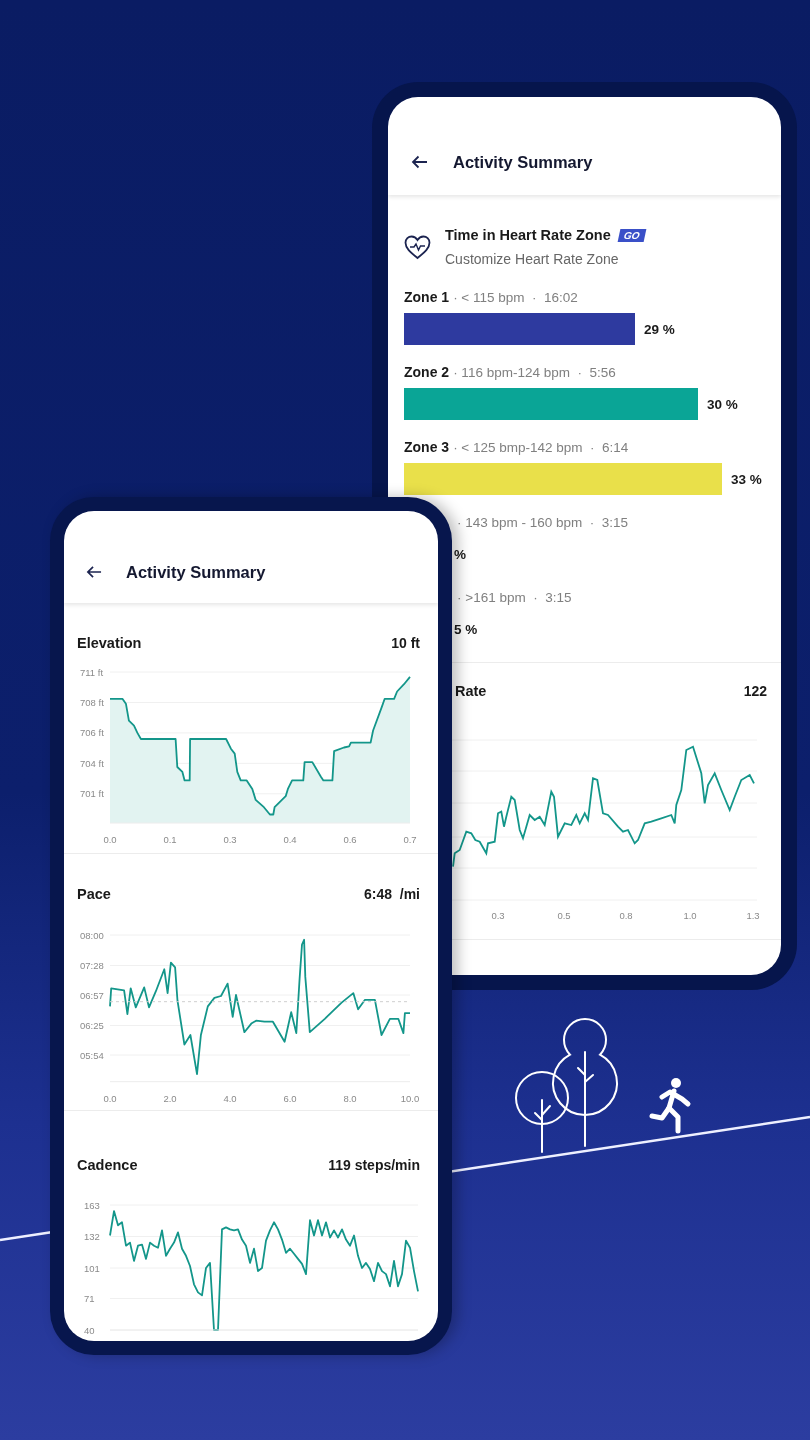  Describe the element at coordinates (427, 447) in the screenshot. I see `zone-name: Zone 3` at that location.